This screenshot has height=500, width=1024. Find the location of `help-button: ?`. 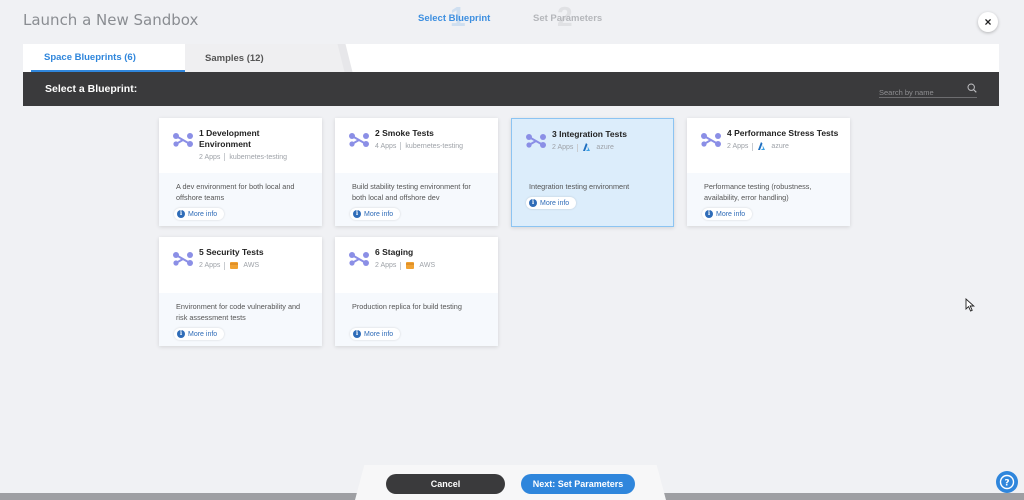

help-button: ? is located at coordinates (1007, 482).